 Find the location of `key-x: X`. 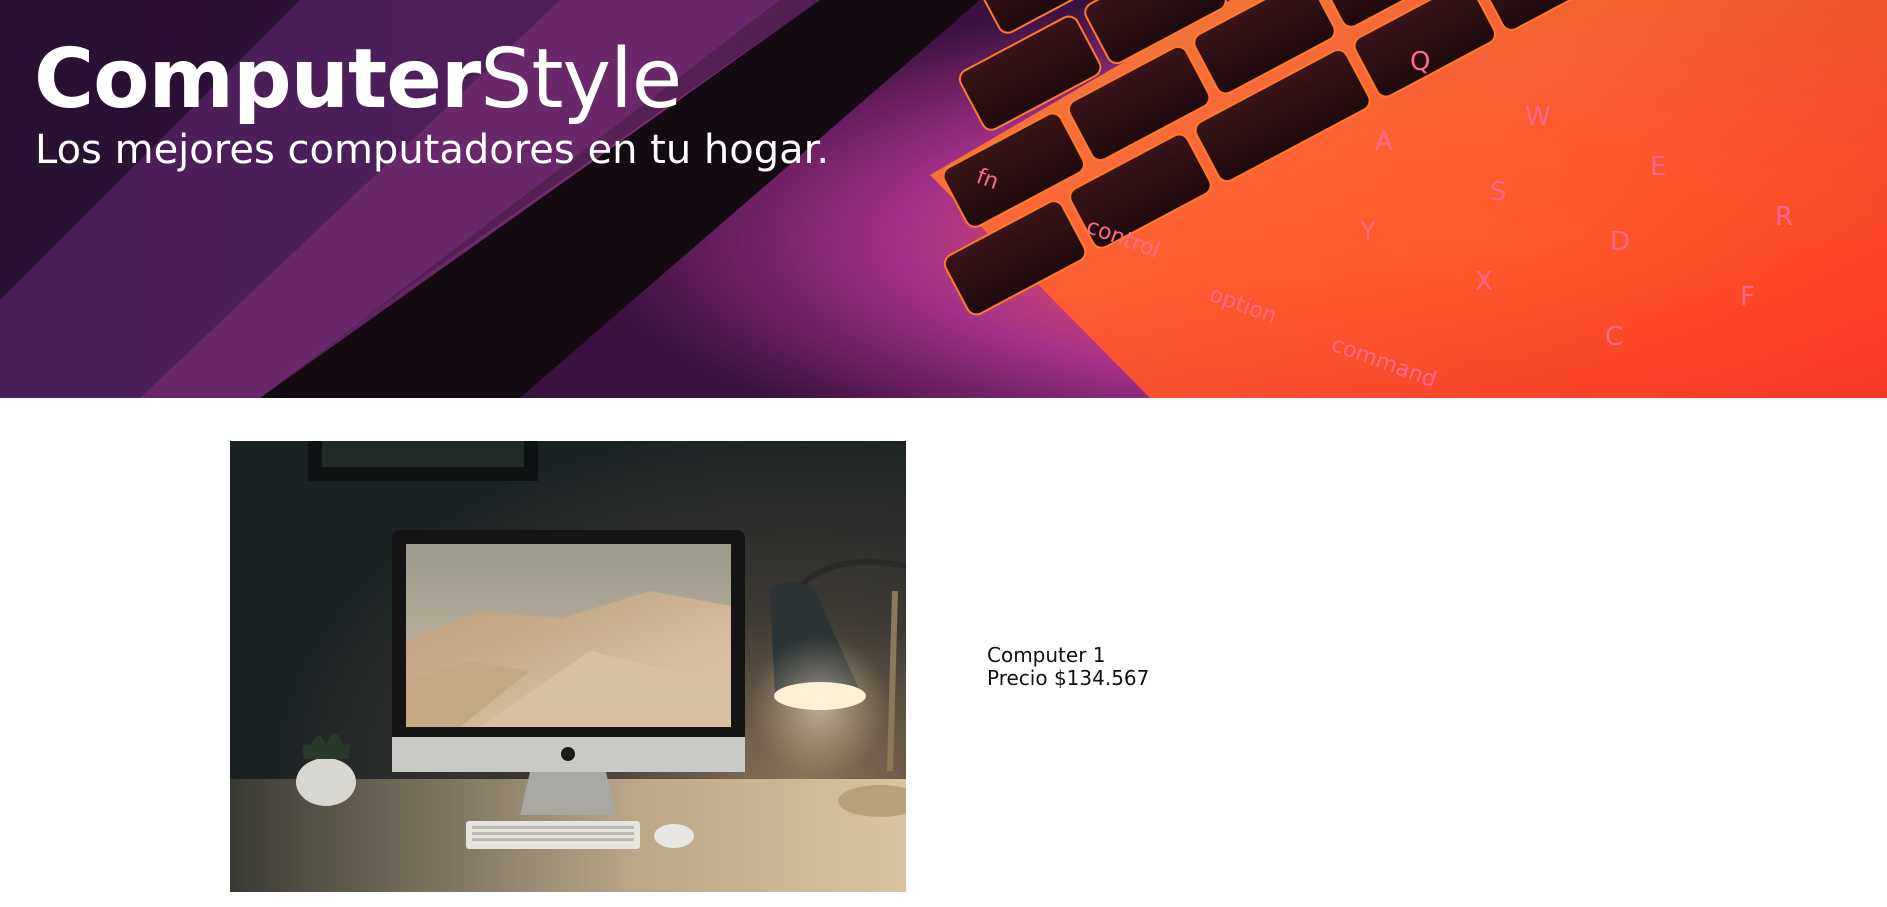

key-x: X is located at coordinates (1484, 282).